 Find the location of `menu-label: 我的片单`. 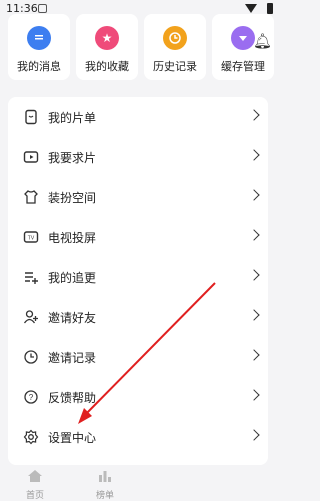

menu-label: 我的片单 is located at coordinates (72, 118).